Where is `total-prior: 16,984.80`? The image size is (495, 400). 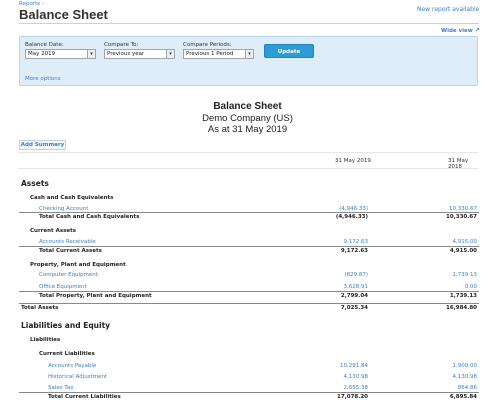 total-prior: 16,984.80 is located at coordinates (461, 308).